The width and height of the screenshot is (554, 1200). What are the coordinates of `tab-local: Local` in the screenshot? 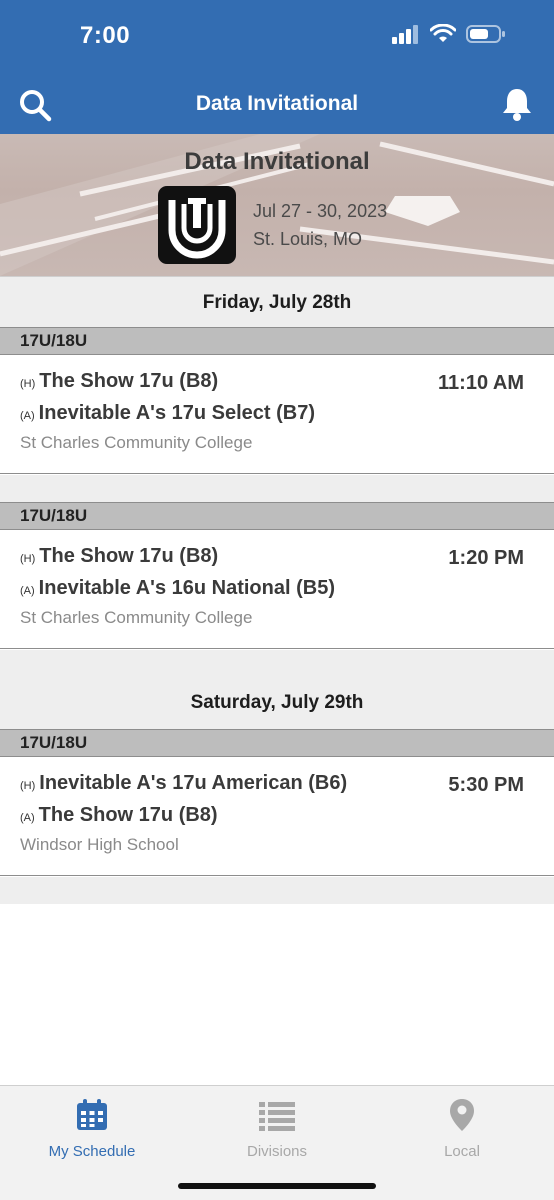 It's located at (462, 1129).